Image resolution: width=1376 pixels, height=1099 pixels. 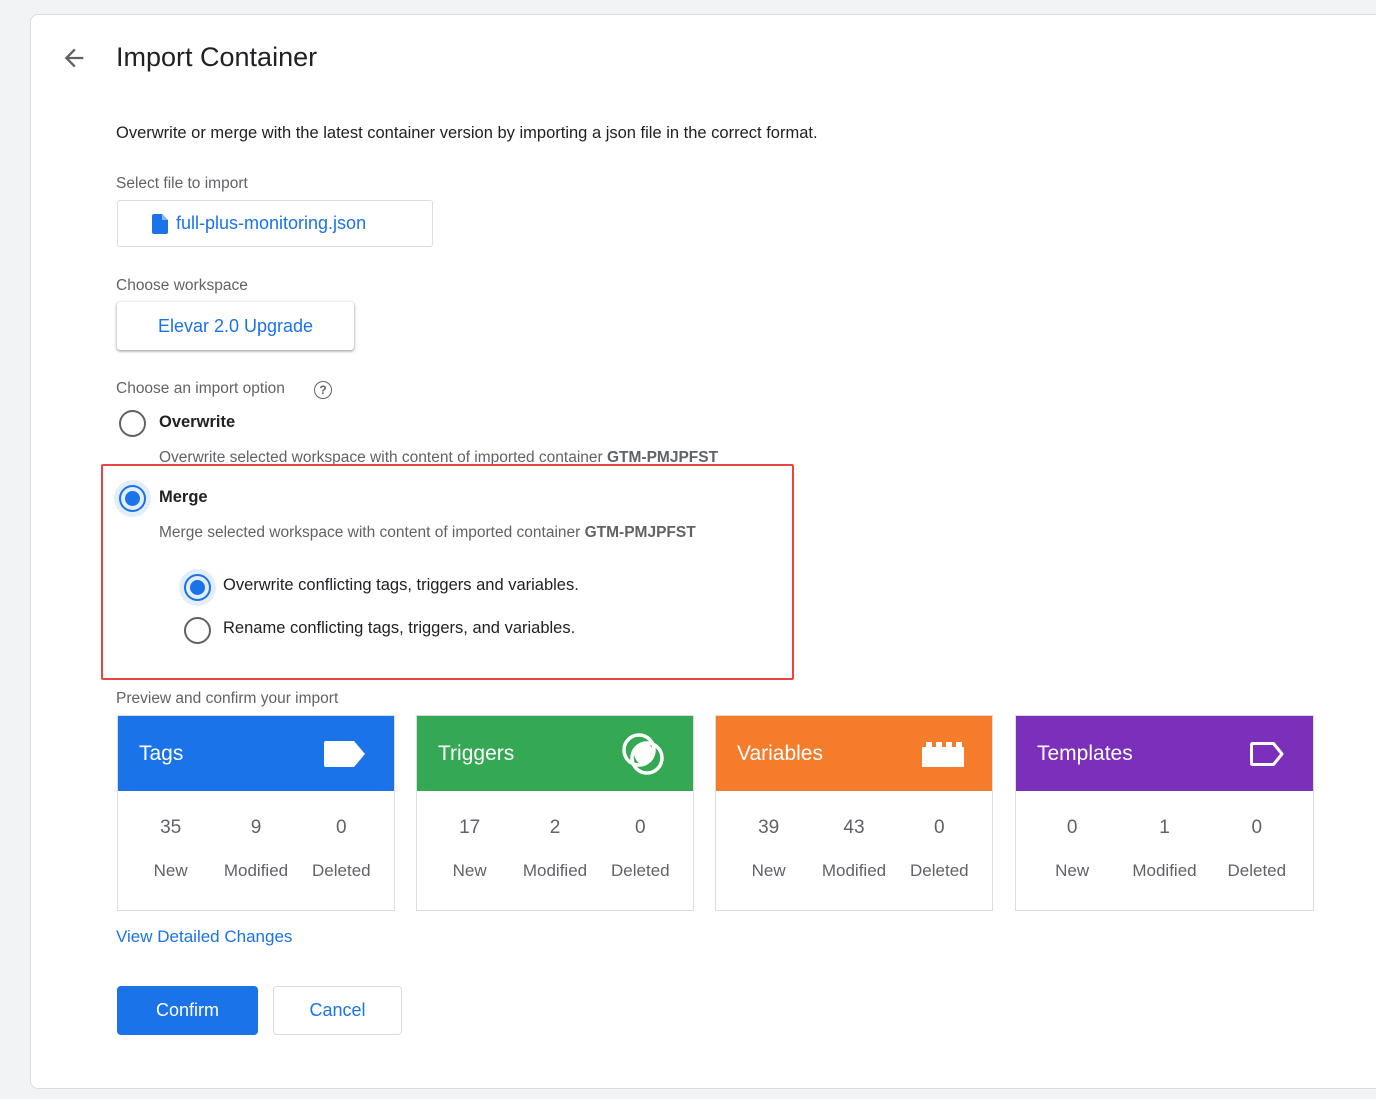 I want to click on triggers-modified-label: Modified, so click(x=555, y=870).